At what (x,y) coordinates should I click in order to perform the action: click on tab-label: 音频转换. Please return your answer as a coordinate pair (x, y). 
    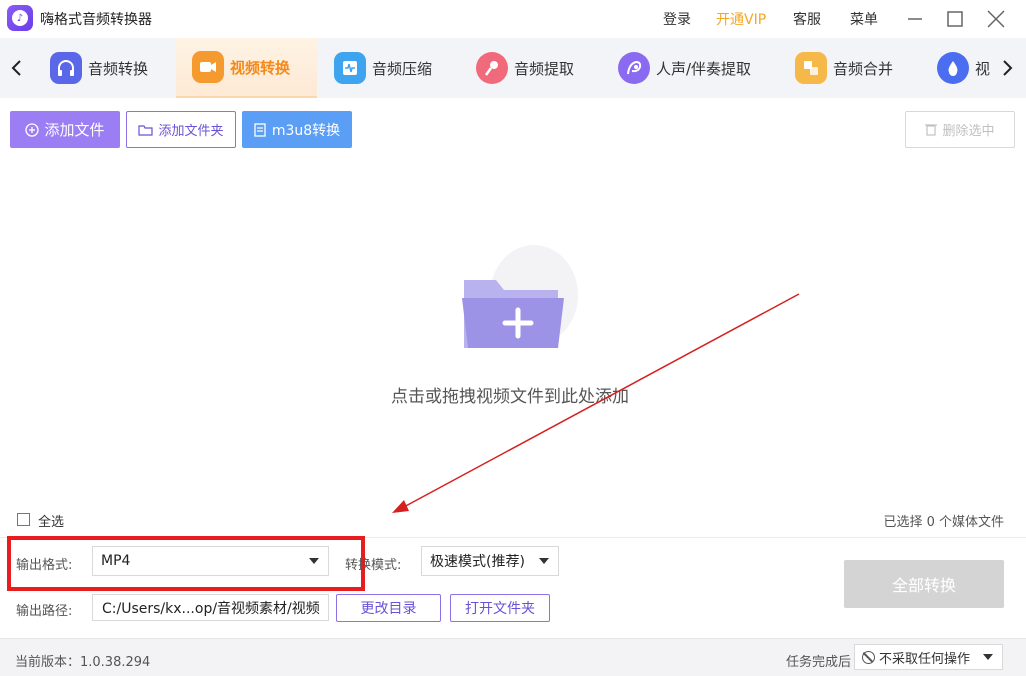
    Looking at the image, I should click on (118, 68).